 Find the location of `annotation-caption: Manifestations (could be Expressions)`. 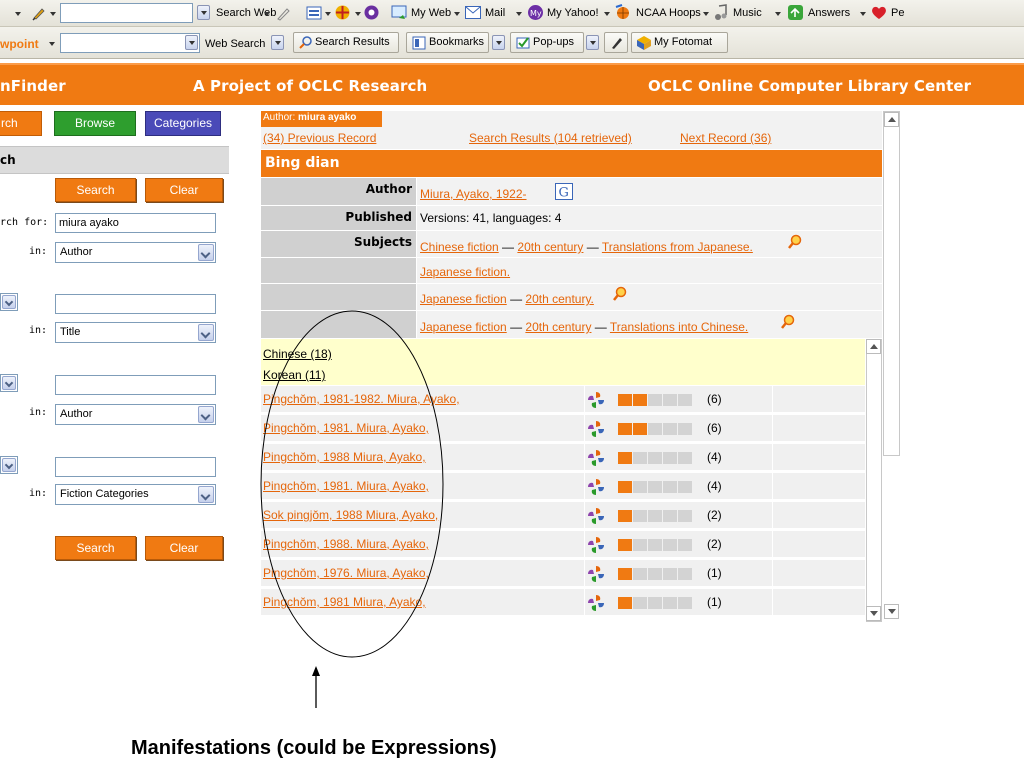

annotation-caption: Manifestations (could be Expressions) is located at coordinates (314, 748).